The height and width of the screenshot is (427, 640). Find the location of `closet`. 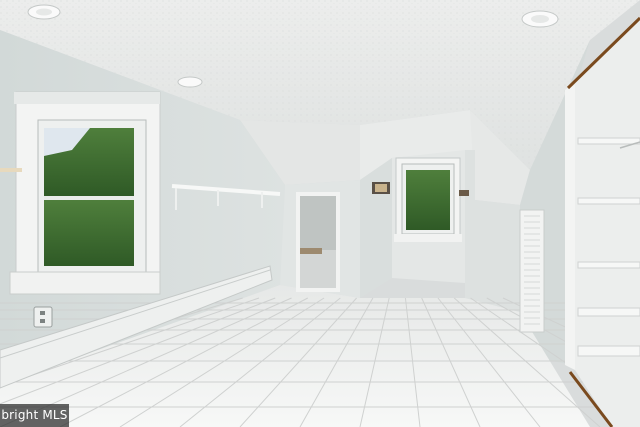

closet is located at coordinates (602, 221).